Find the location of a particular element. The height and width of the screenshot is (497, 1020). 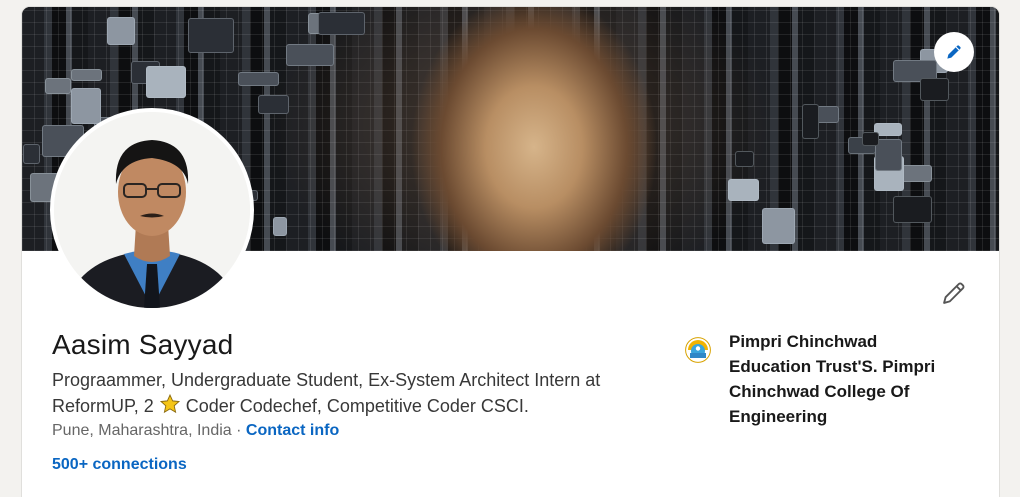

edit-banner-button is located at coordinates (954, 52).